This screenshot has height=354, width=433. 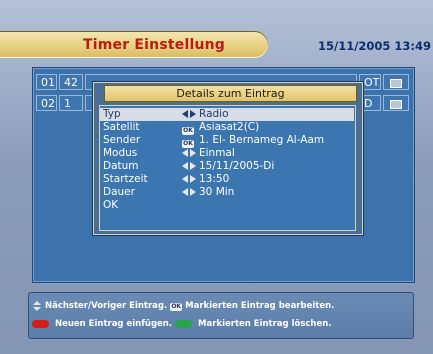 What do you see at coordinates (125, 179) in the screenshot?
I see `detail-label: Startzeit` at bounding box center [125, 179].